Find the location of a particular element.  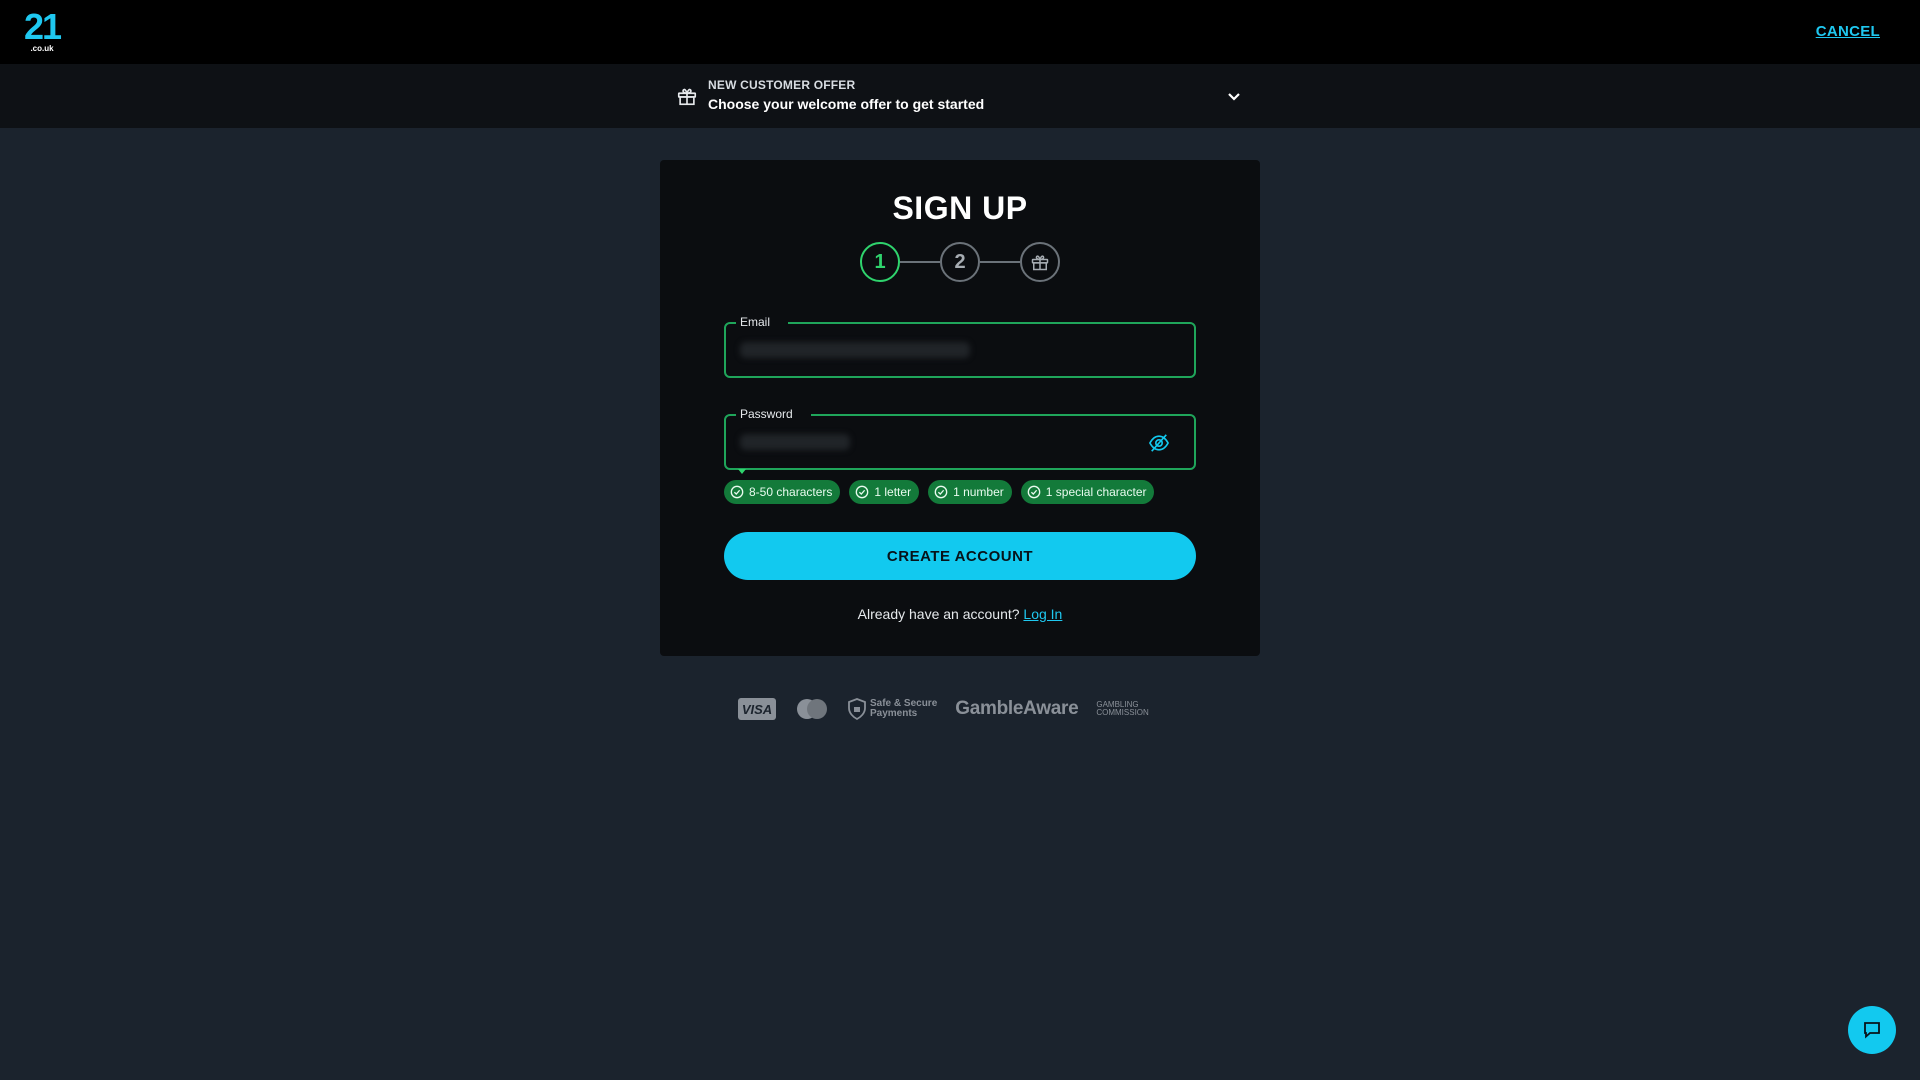

requirement-badge: 1 number is located at coordinates (970, 492).